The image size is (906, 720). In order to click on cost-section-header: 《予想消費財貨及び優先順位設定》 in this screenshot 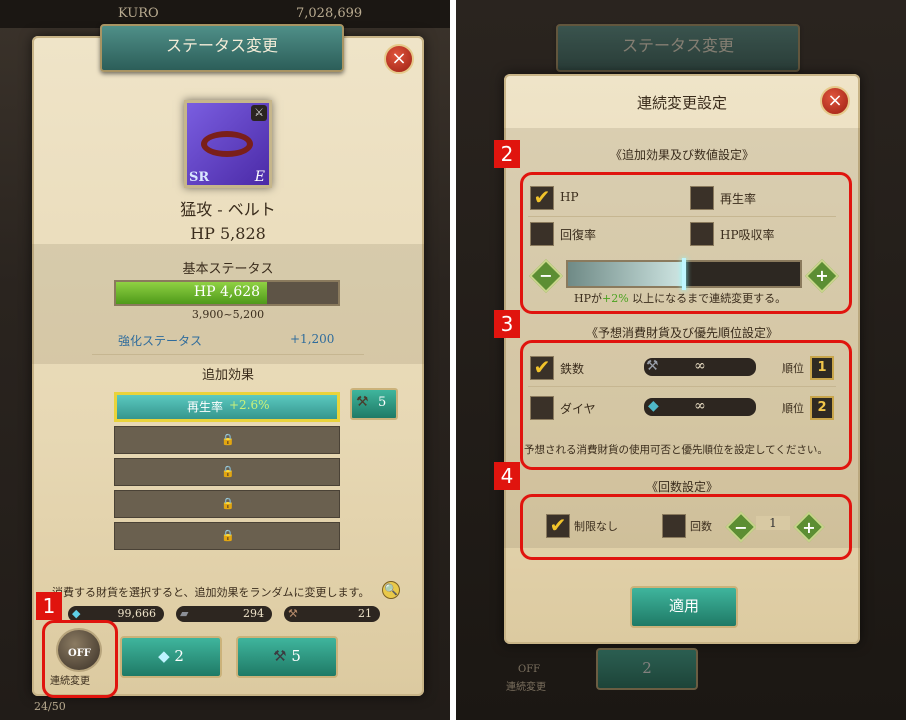, I will do `click(681, 333)`.